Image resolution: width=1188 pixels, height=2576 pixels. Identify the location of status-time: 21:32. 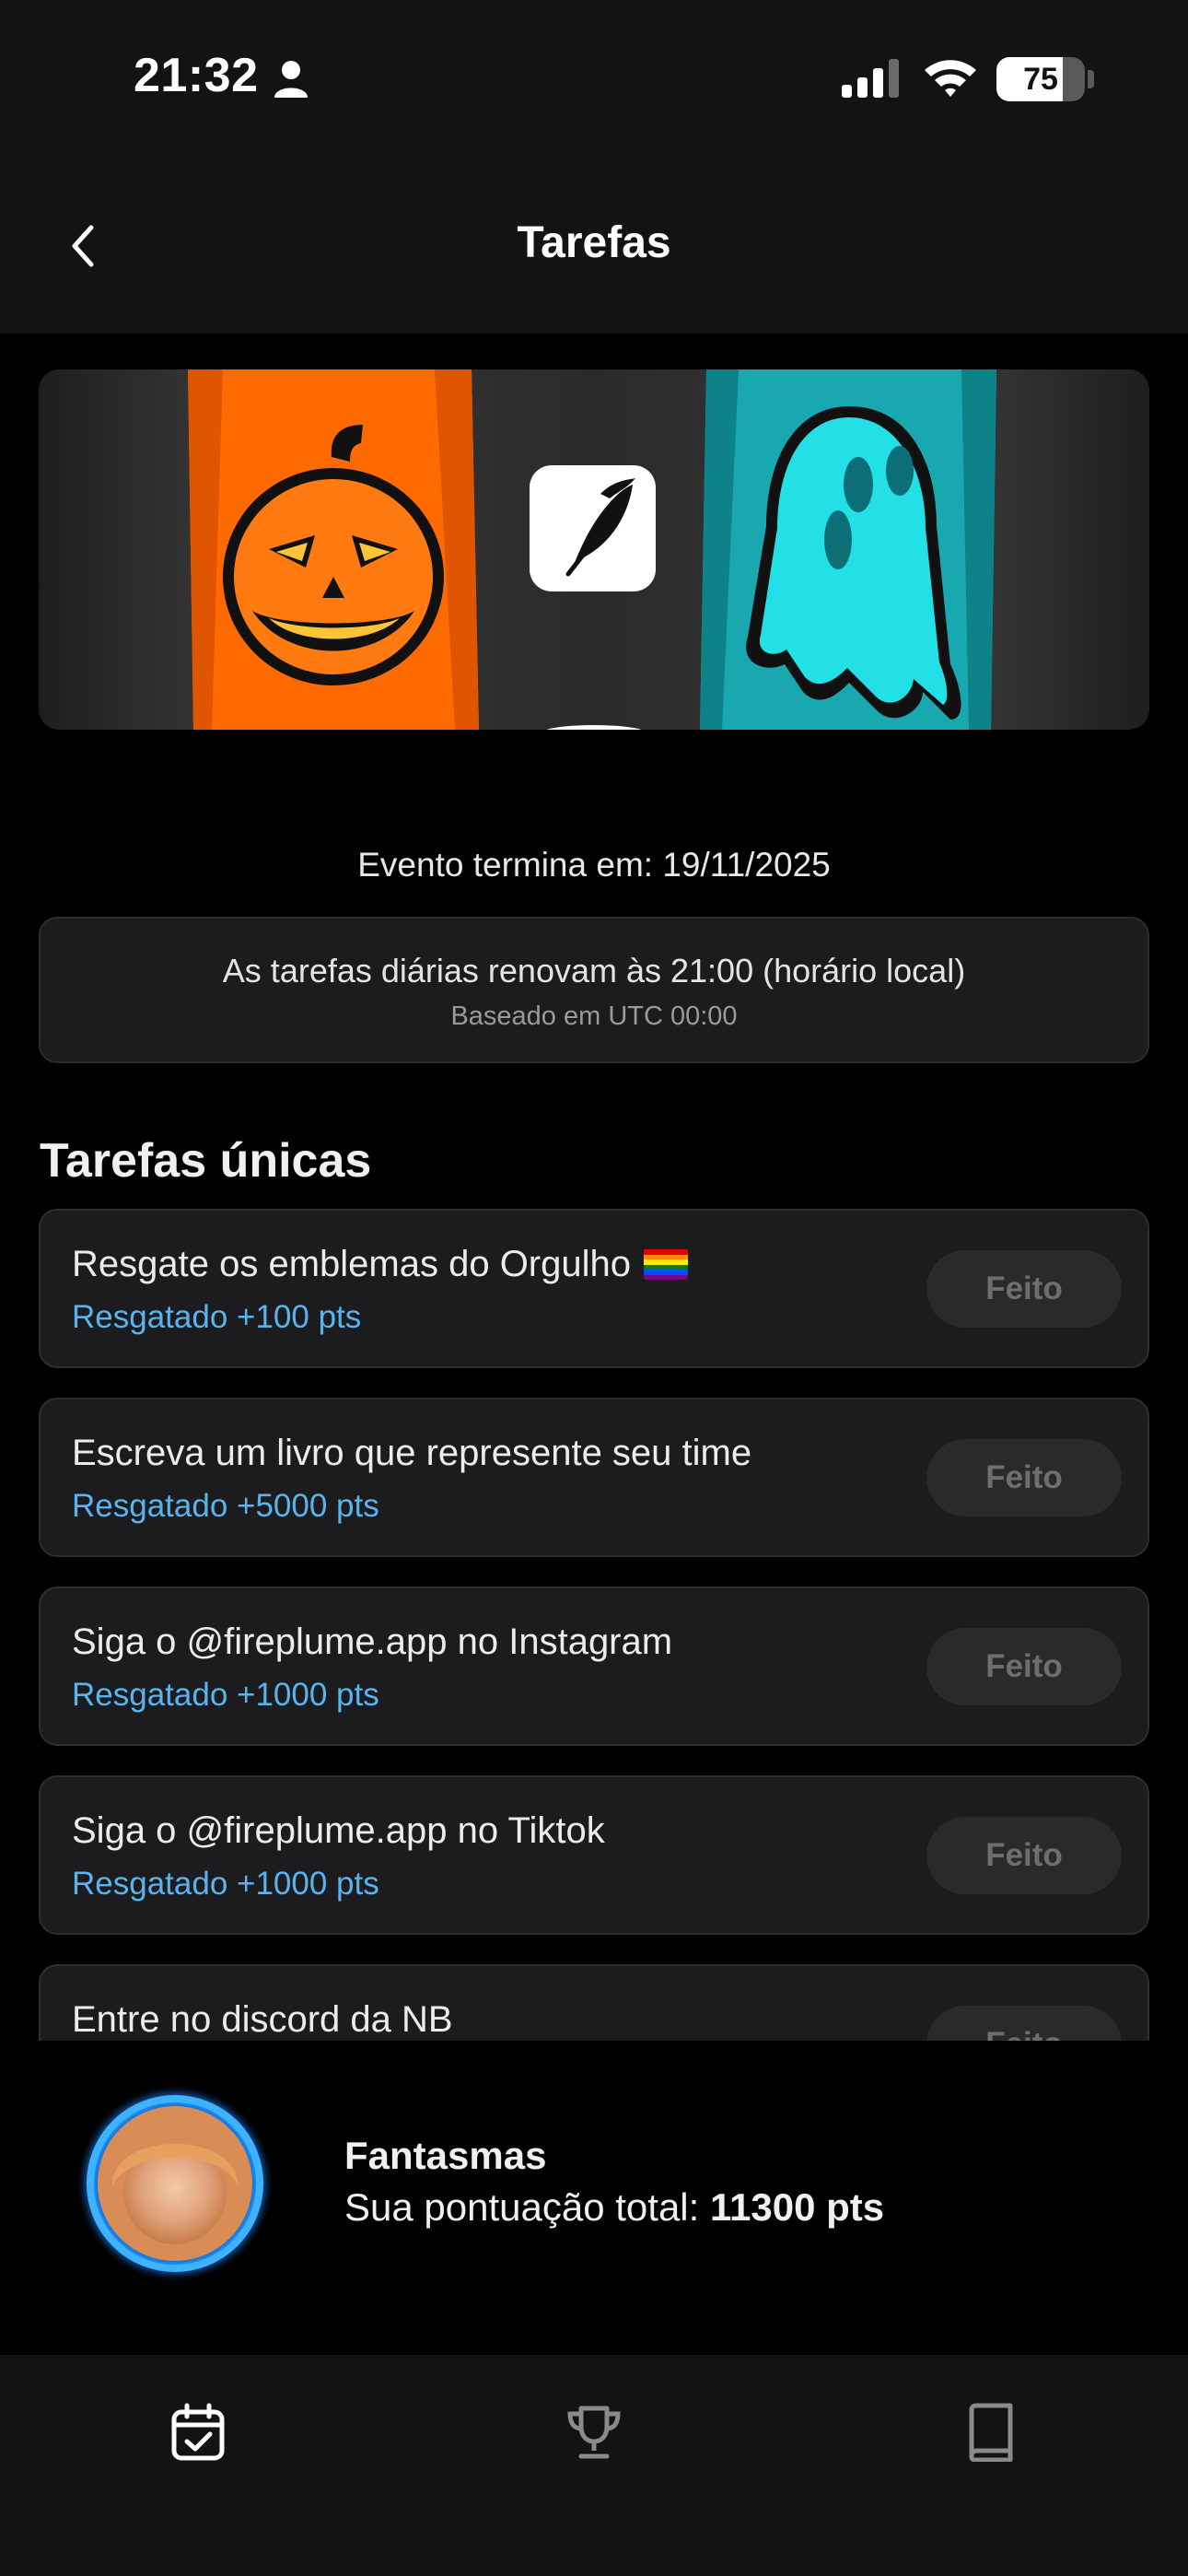
(196, 75).